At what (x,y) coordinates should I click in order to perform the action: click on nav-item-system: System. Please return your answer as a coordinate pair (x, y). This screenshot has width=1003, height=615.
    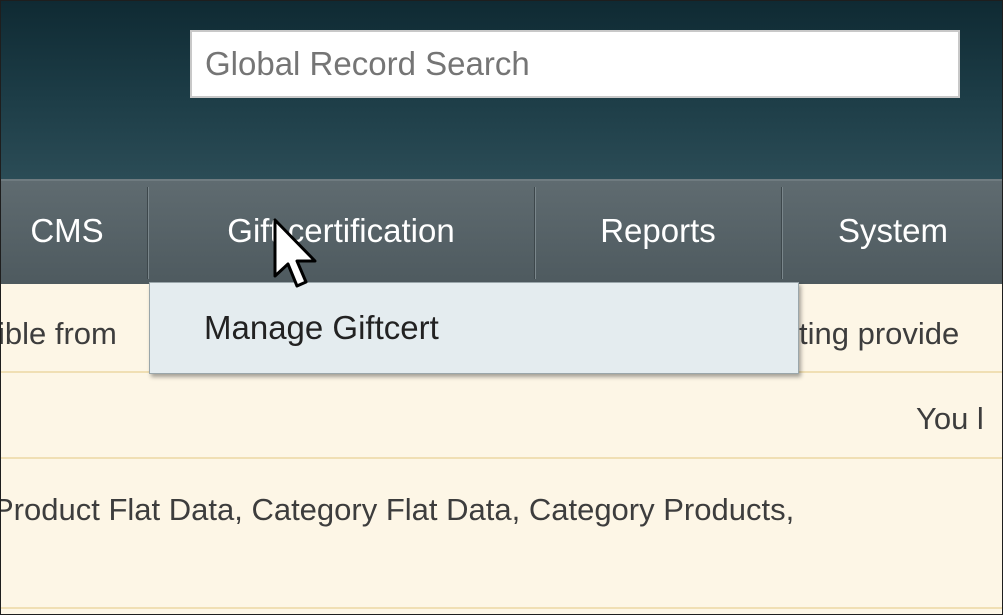
    Looking at the image, I should click on (892, 232).